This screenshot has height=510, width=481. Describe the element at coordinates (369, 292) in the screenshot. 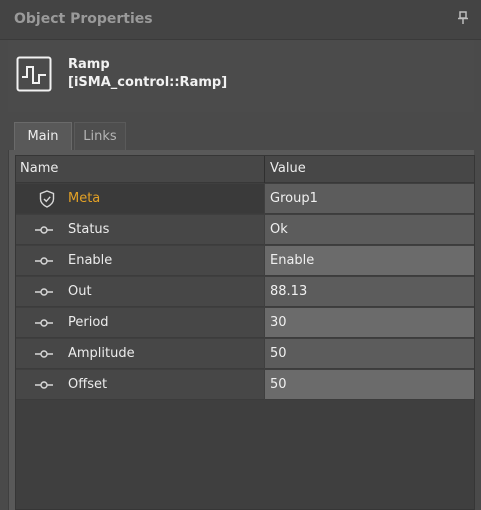

I see `value-cell: 88.13` at that location.